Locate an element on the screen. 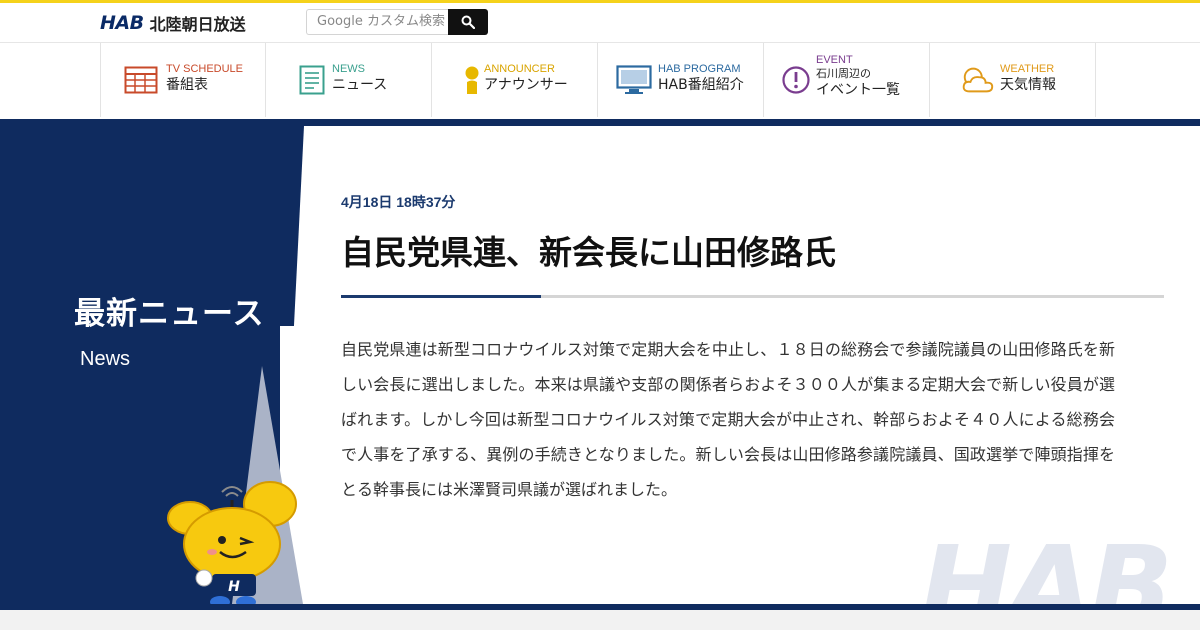 The width and height of the screenshot is (1200, 630). article-title: 自民党県連、新会長に山田修路氏 is located at coordinates (588, 252).